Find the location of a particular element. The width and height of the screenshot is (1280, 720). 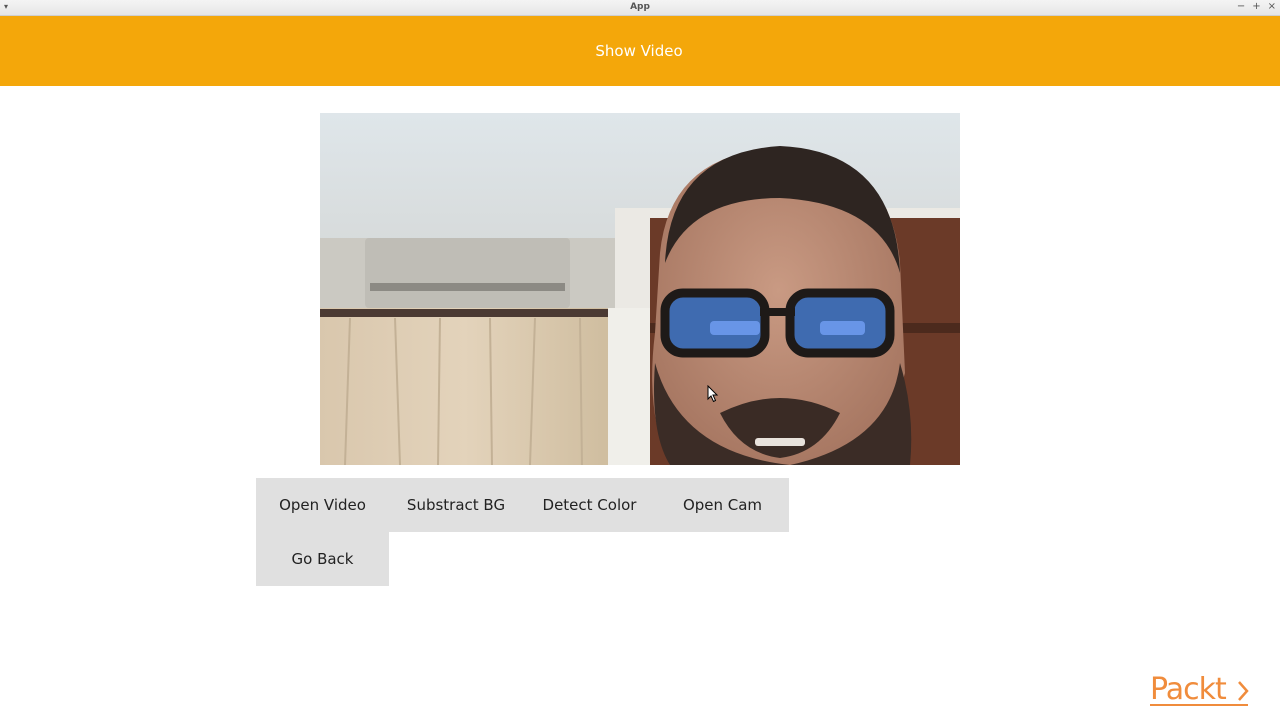

packt-logo-text: Packt is located at coordinates (1188, 689).